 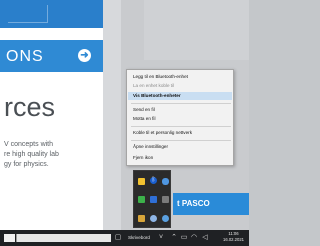 I want to click on section-title: ONS, so click(x=25, y=56).